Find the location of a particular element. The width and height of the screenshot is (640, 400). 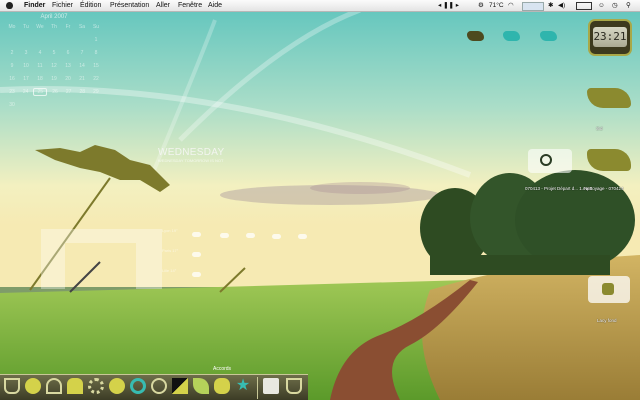

menu-aller: Aller is located at coordinates (163, 5).